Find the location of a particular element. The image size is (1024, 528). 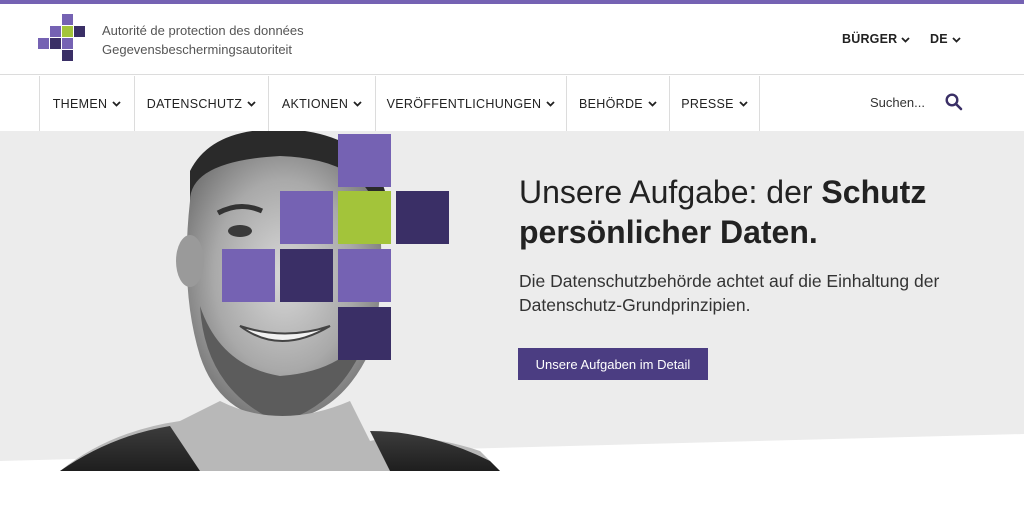

org-name-french: Autorité de protection des données is located at coordinates (203, 30).